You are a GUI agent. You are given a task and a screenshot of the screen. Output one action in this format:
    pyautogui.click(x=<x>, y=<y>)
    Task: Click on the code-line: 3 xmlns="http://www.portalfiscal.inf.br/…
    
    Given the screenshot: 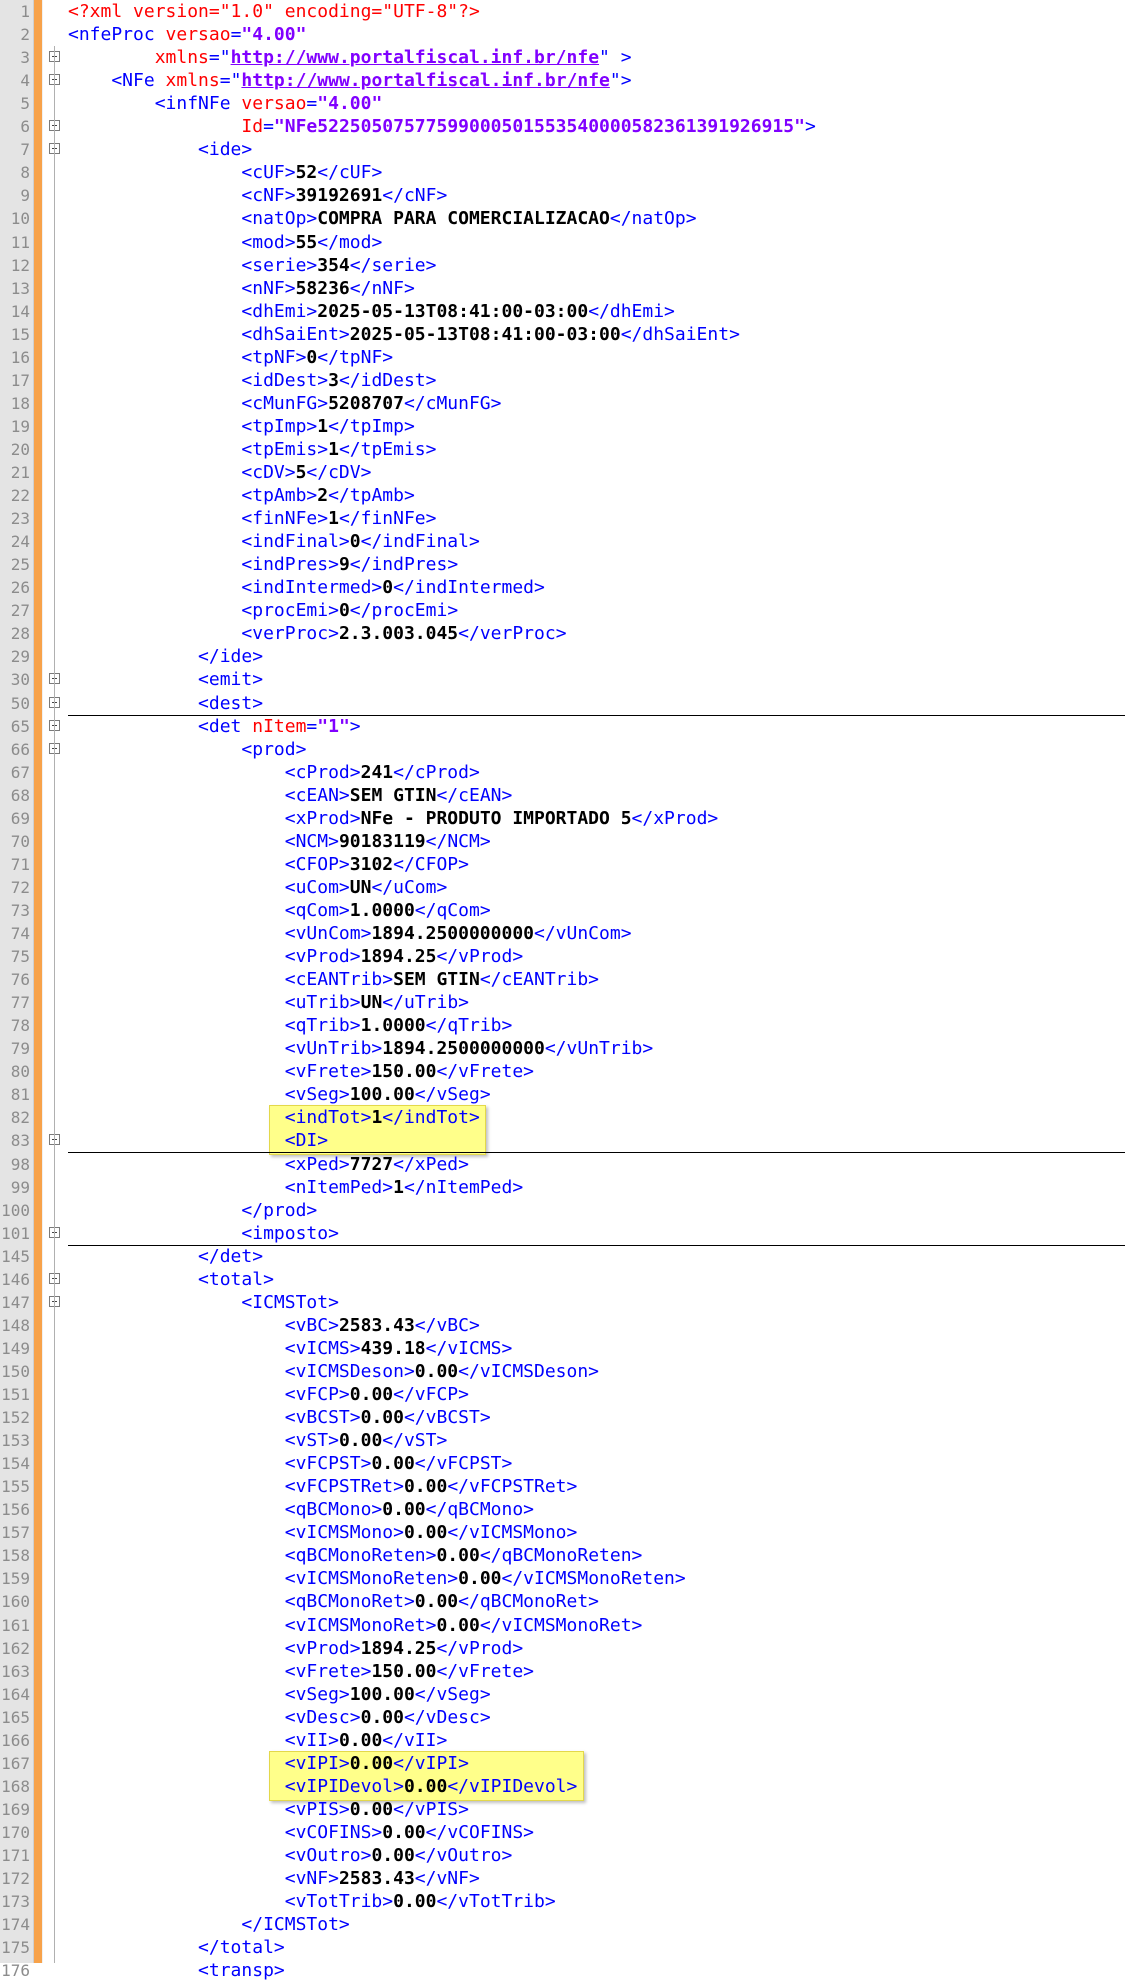 What is the action you would take?
    pyautogui.click(x=562, y=57)
    